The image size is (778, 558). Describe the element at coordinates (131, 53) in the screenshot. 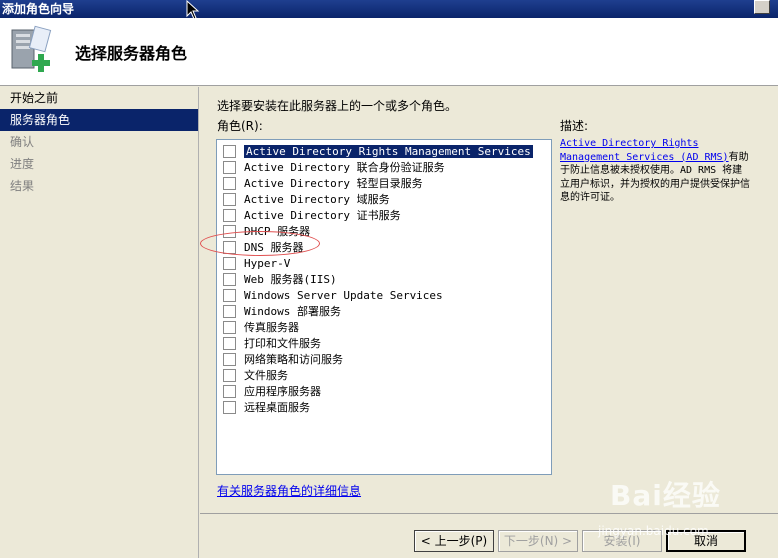

I see `page-title: 选择服务器角色` at that location.